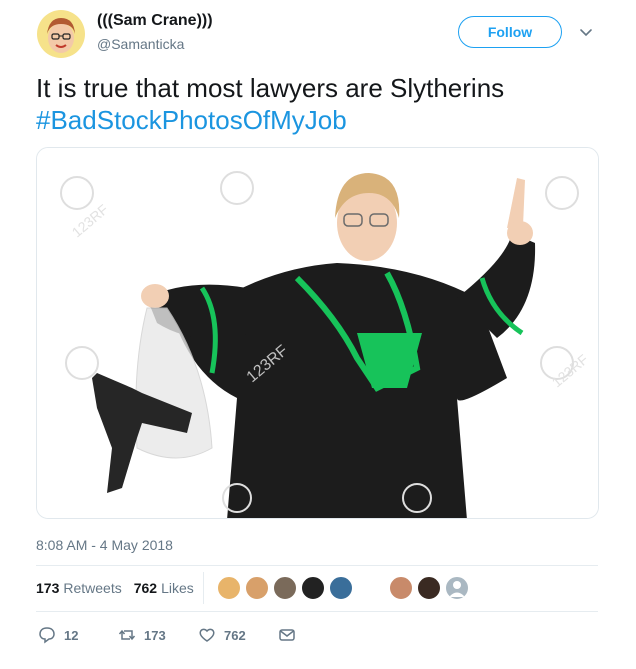 The image size is (636, 669). Describe the element at coordinates (586, 32) in the screenshot. I see `chevron-down-icon` at that location.